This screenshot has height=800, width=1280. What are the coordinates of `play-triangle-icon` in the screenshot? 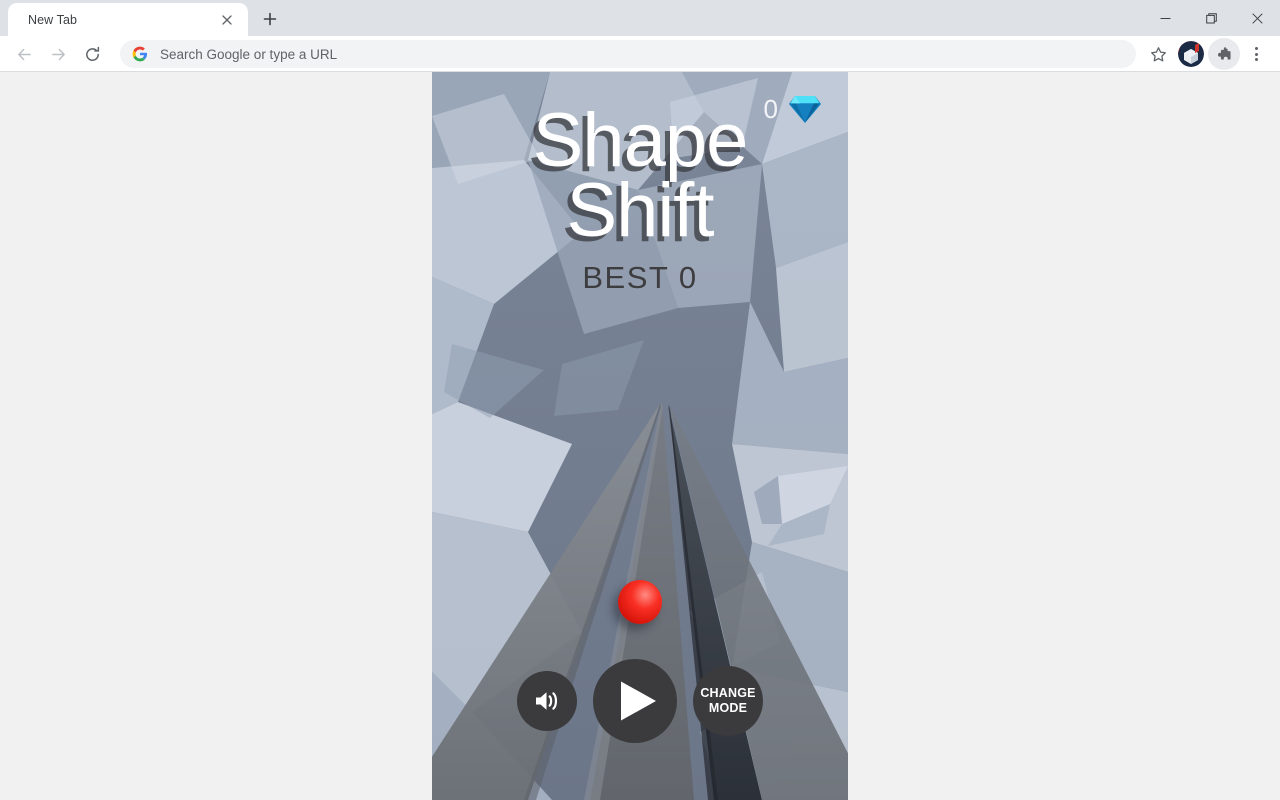 It's located at (638, 701).